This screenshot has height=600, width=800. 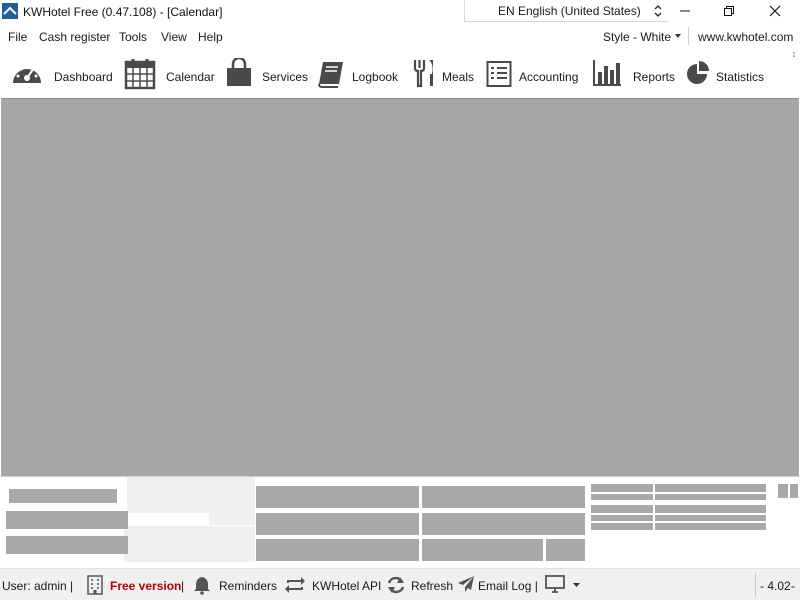 What do you see at coordinates (745, 37) in the screenshot?
I see `website-link: www.kwhotel.com` at bounding box center [745, 37].